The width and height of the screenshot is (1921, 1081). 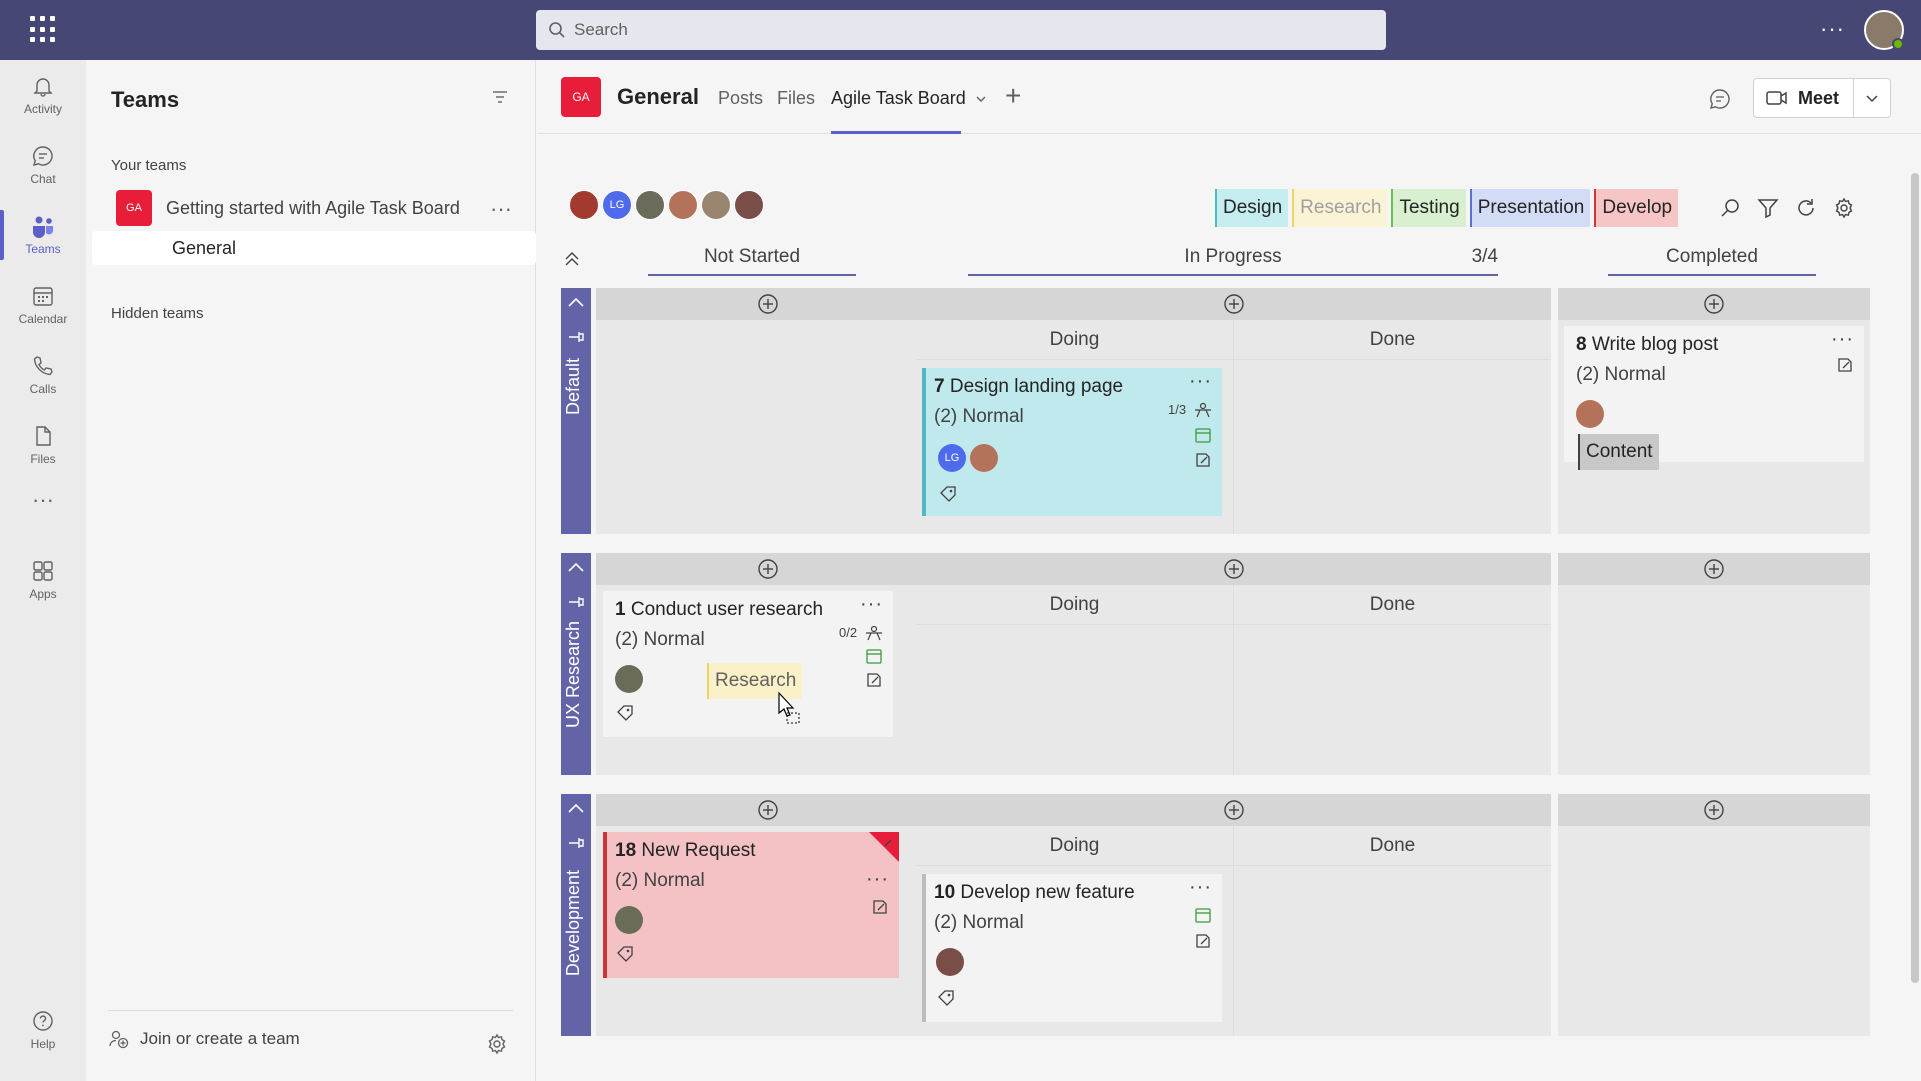 I want to click on rail-calls: Calls, so click(x=43, y=375).